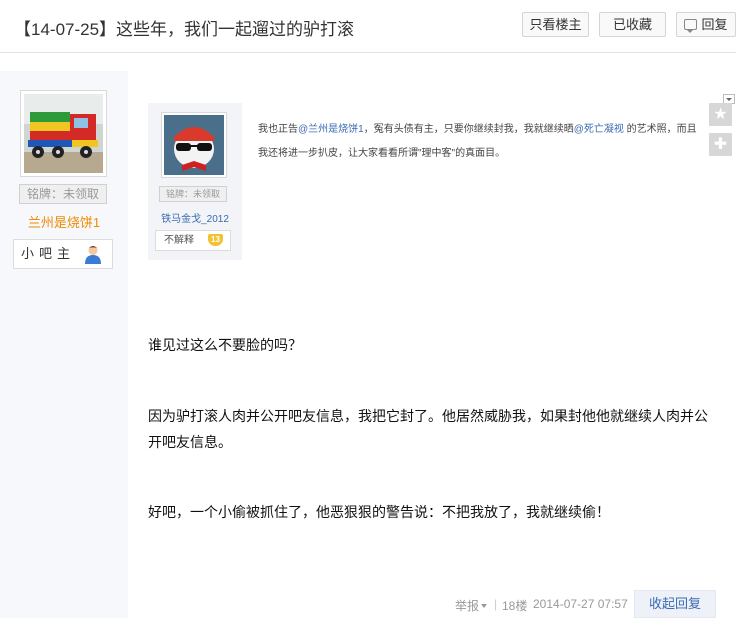  I want to click on post-timestamp: 2014-07-27 07:57, so click(580, 604).